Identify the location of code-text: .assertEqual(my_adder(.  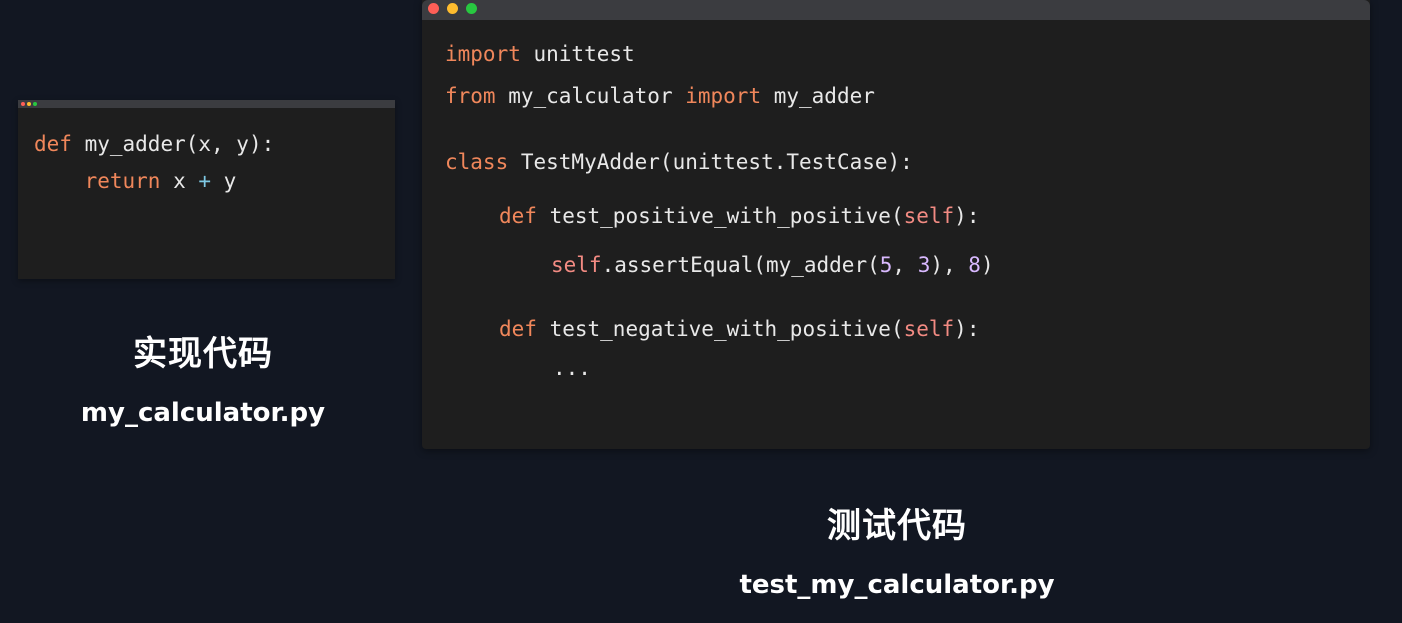
(740, 265).